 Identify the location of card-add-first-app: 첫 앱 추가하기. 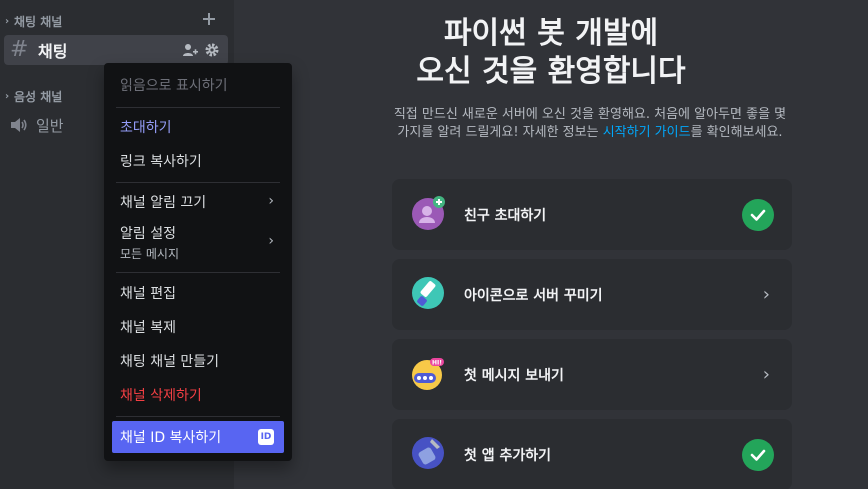
(592, 454).